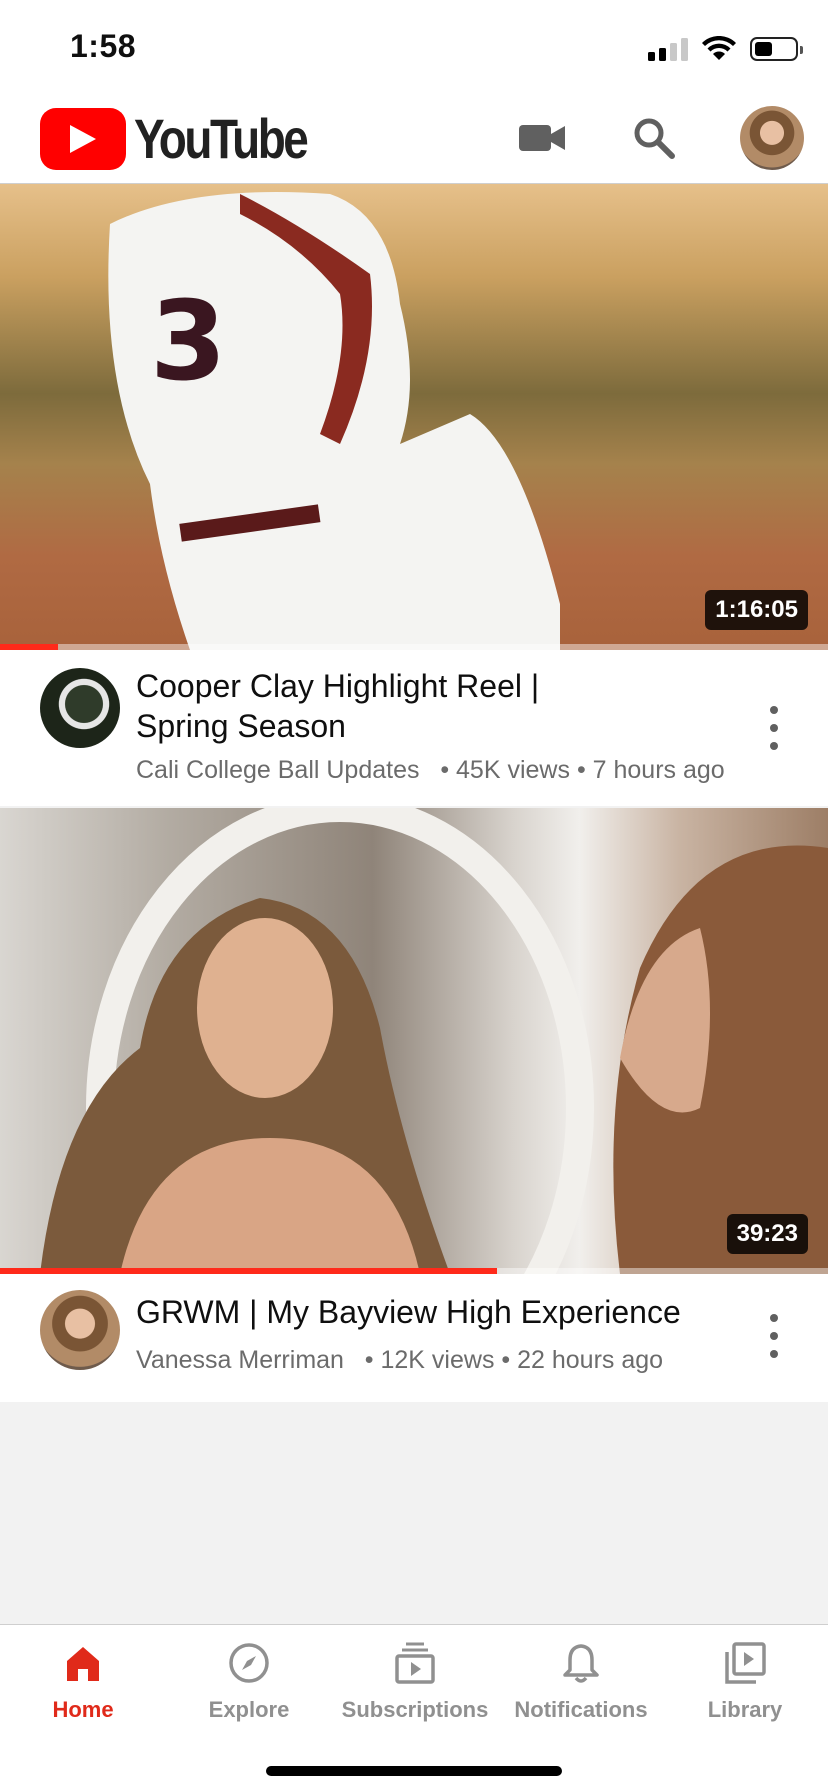 This screenshot has width=828, height=1792. Describe the element at coordinates (542, 138) in the screenshot. I see `camera-icon` at that location.